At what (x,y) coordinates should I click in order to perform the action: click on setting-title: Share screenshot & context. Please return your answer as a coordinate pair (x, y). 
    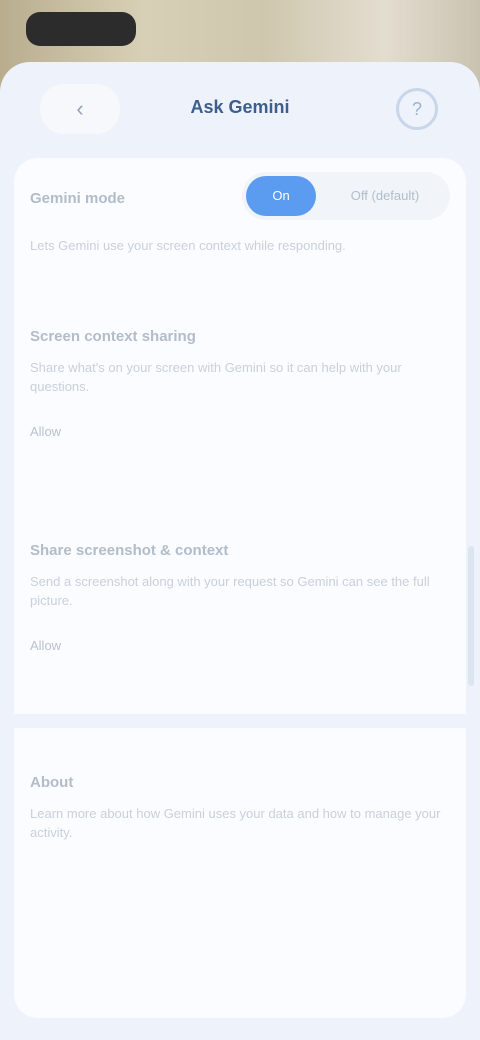
    Looking at the image, I should click on (129, 550).